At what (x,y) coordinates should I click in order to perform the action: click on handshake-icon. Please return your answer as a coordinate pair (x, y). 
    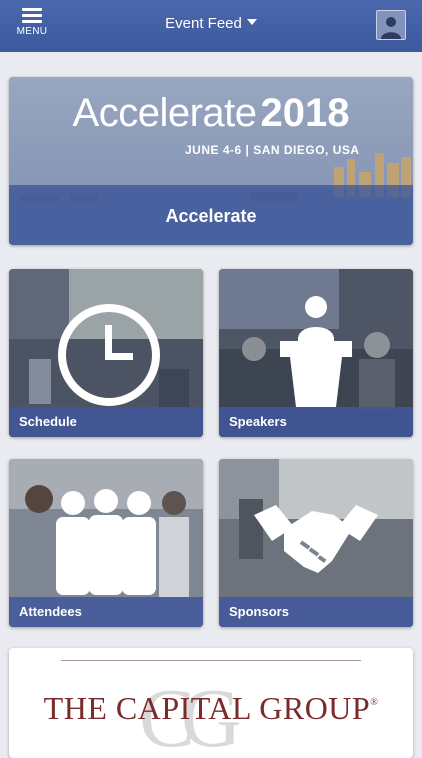
    Looking at the image, I should click on (316, 539).